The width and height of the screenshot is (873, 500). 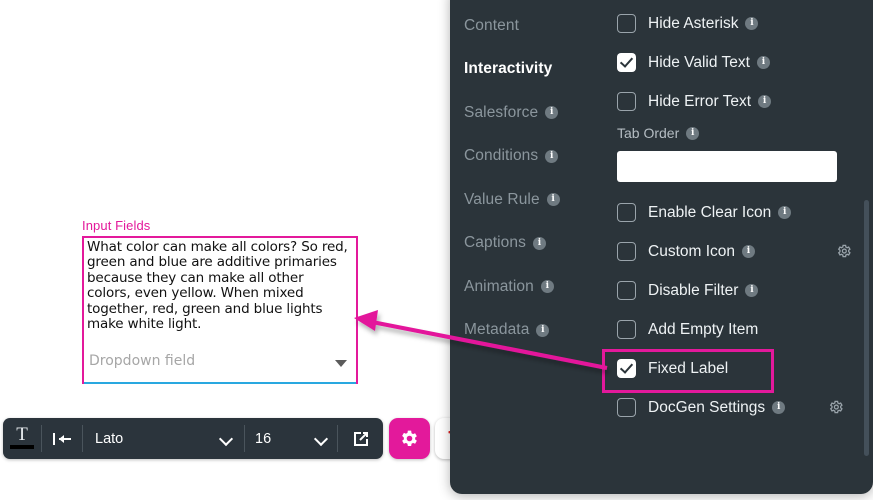 What do you see at coordinates (626, 101) in the screenshot?
I see `checkbox-hide-error-text` at bounding box center [626, 101].